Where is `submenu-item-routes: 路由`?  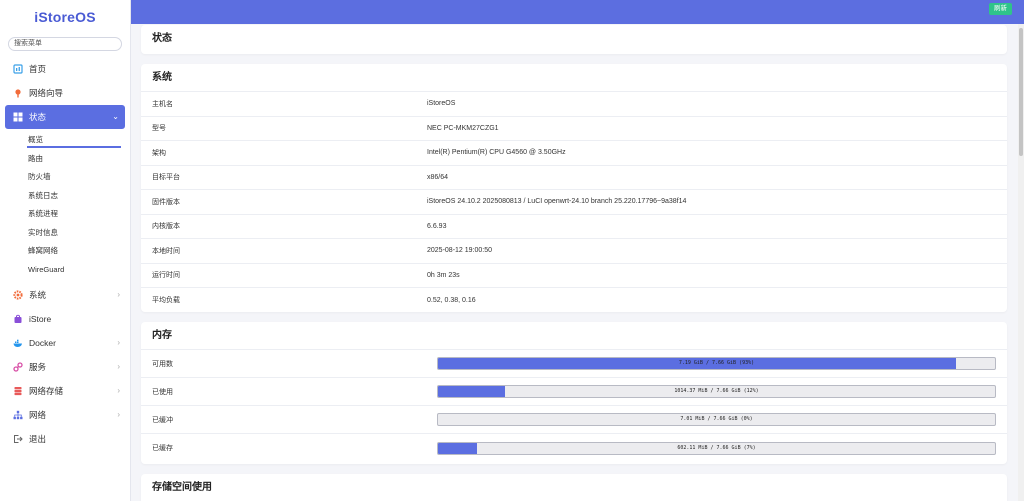 submenu-item-routes: 路由 is located at coordinates (65, 159).